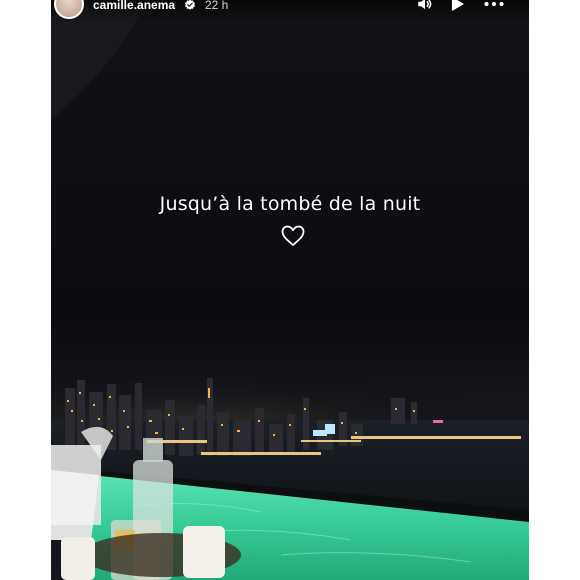  Describe the element at coordinates (457, 6) in the screenshot. I see `play-icon` at that location.